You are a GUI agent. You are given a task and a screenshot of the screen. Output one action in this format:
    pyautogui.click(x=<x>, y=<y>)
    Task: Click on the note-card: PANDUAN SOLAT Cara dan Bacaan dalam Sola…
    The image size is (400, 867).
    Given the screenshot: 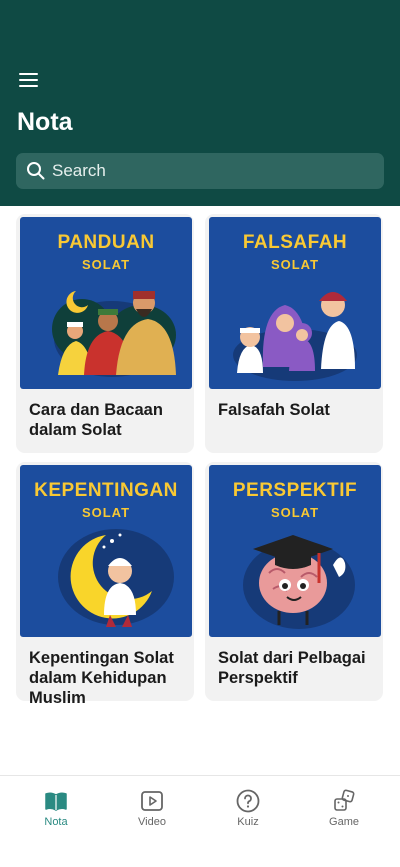 What is the action you would take?
    pyautogui.click(x=105, y=333)
    